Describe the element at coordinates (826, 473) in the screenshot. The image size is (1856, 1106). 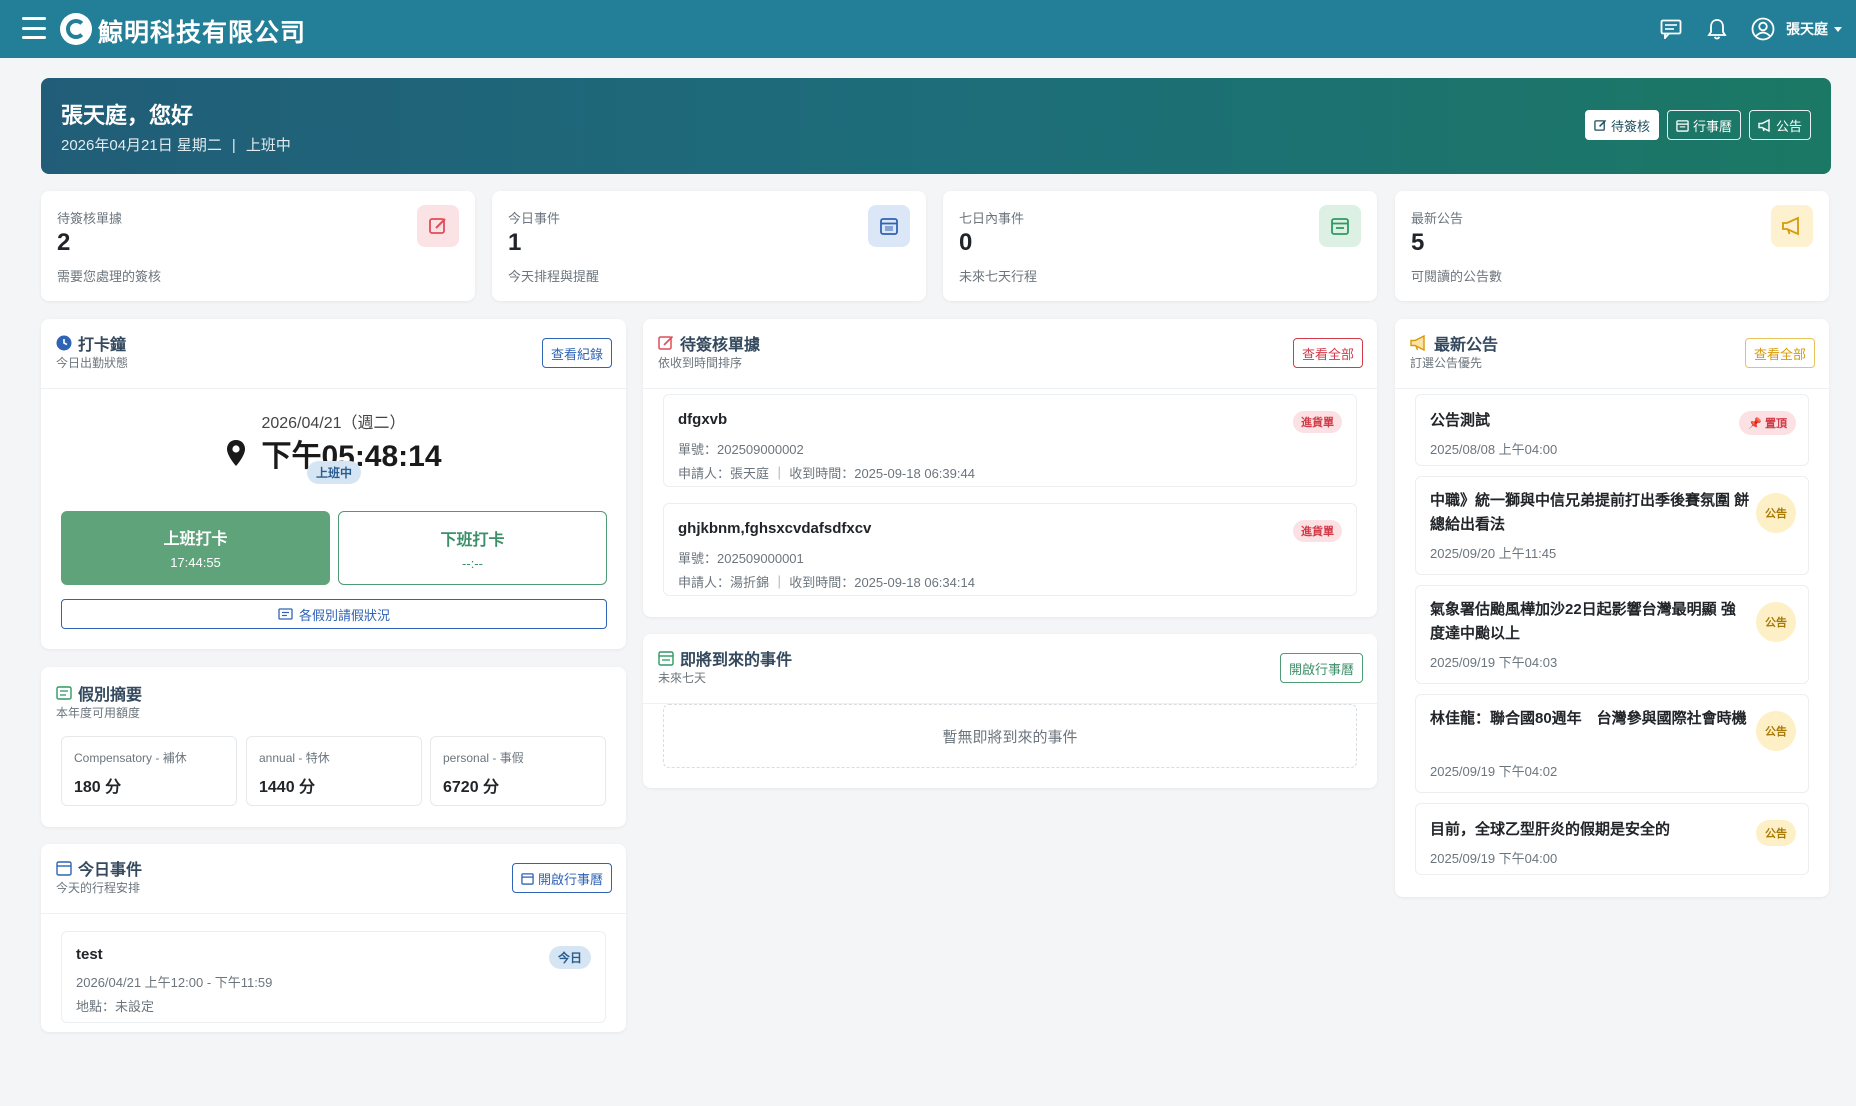
I see `pending-item-meta: 申請人：張天庭 ｜ 收到時間：2025-09-18 06:39:44` at that location.